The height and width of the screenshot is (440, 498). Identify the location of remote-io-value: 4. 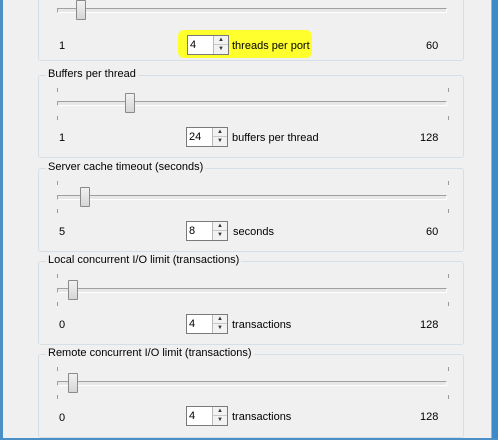
(192, 416).